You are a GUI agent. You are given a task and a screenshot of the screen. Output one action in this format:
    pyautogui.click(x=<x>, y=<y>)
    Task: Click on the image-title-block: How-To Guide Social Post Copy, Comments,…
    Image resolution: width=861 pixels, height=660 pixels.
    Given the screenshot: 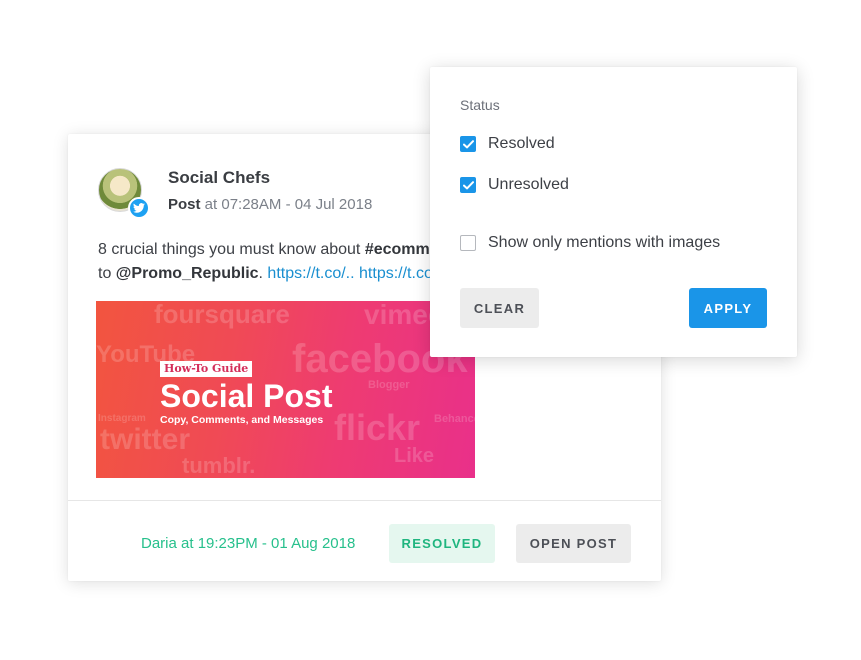 What is the action you would take?
    pyautogui.click(x=246, y=392)
    